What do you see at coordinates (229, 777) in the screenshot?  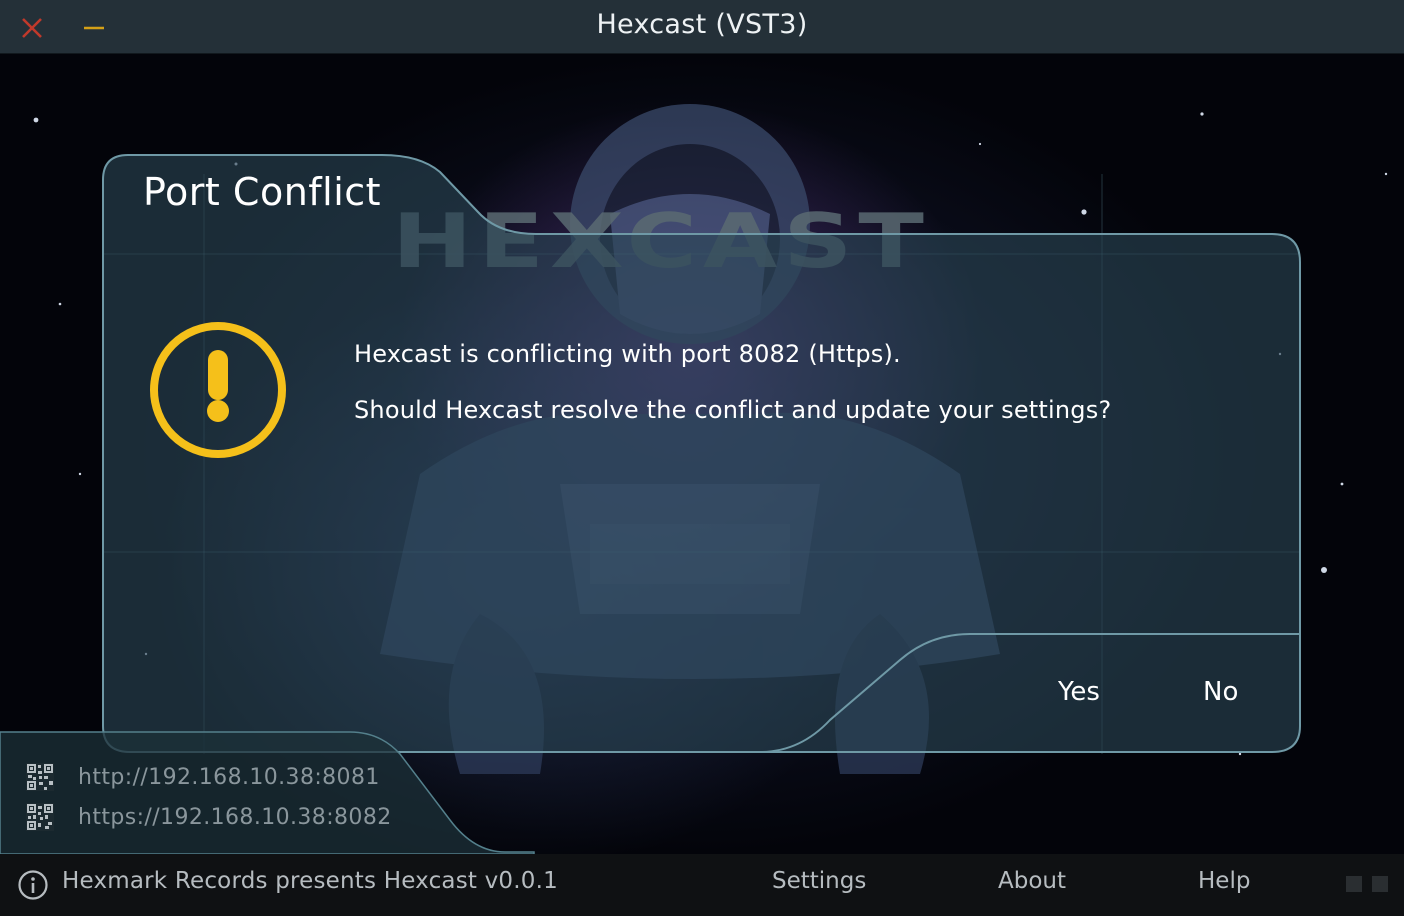 I see `http-url-link: http://192.168.10.38:8081` at bounding box center [229, 777].